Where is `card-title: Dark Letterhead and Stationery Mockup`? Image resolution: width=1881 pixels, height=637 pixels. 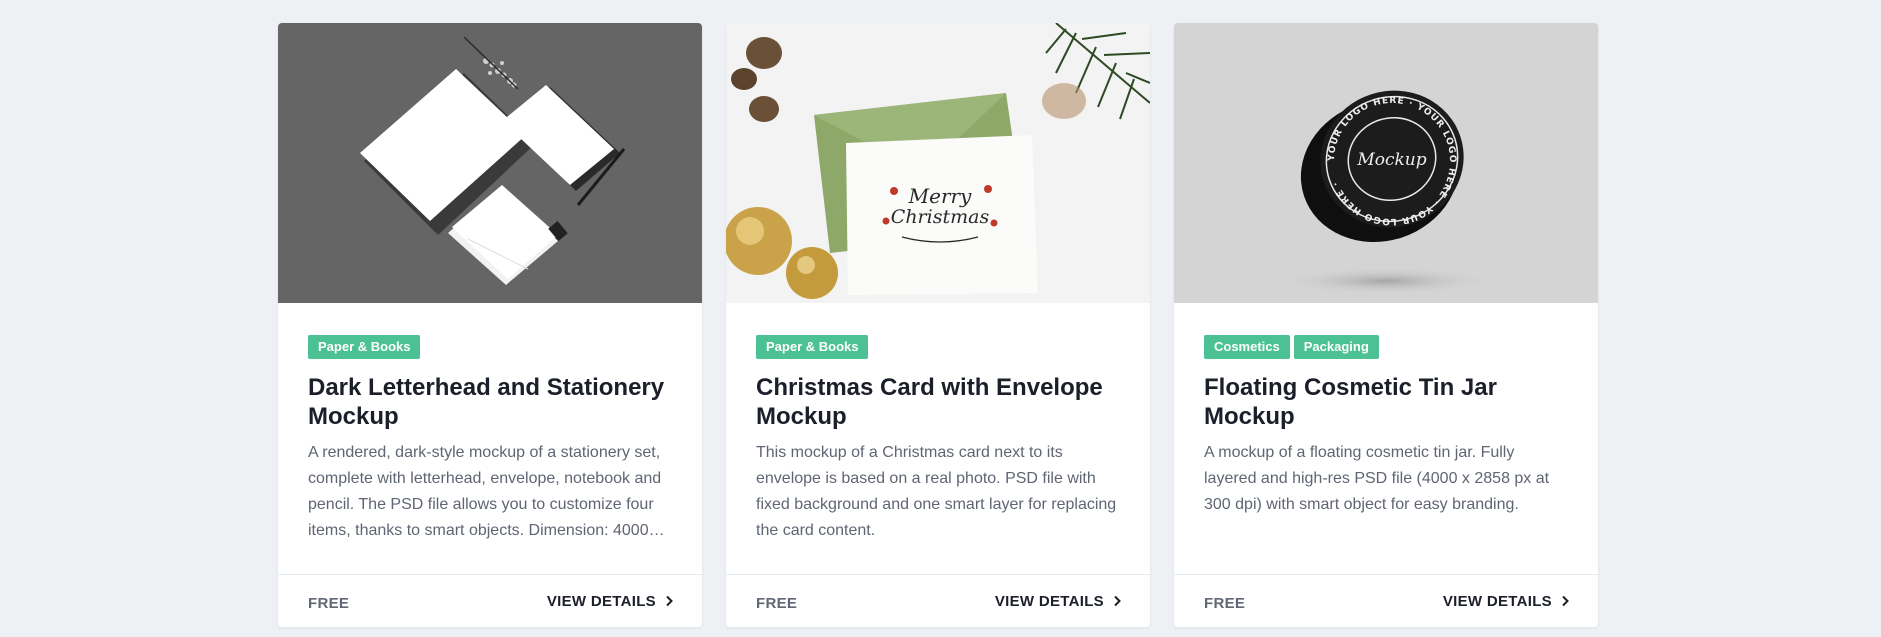 card-title: Dark Letterhead and Stationery Mockup is located at coordinates (490, 402).